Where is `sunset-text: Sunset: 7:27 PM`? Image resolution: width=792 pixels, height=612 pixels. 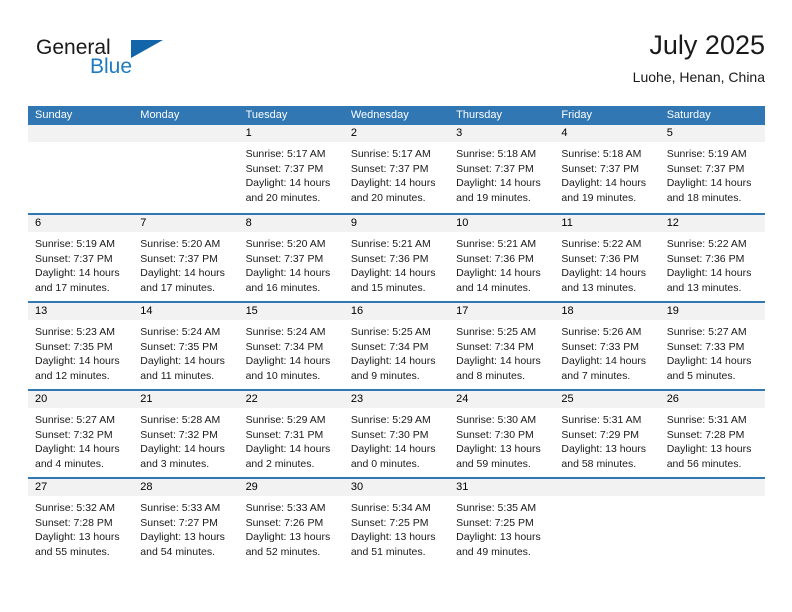 sunset-text: Sunset: 7:27 PM is located at coordinates (179, 522).